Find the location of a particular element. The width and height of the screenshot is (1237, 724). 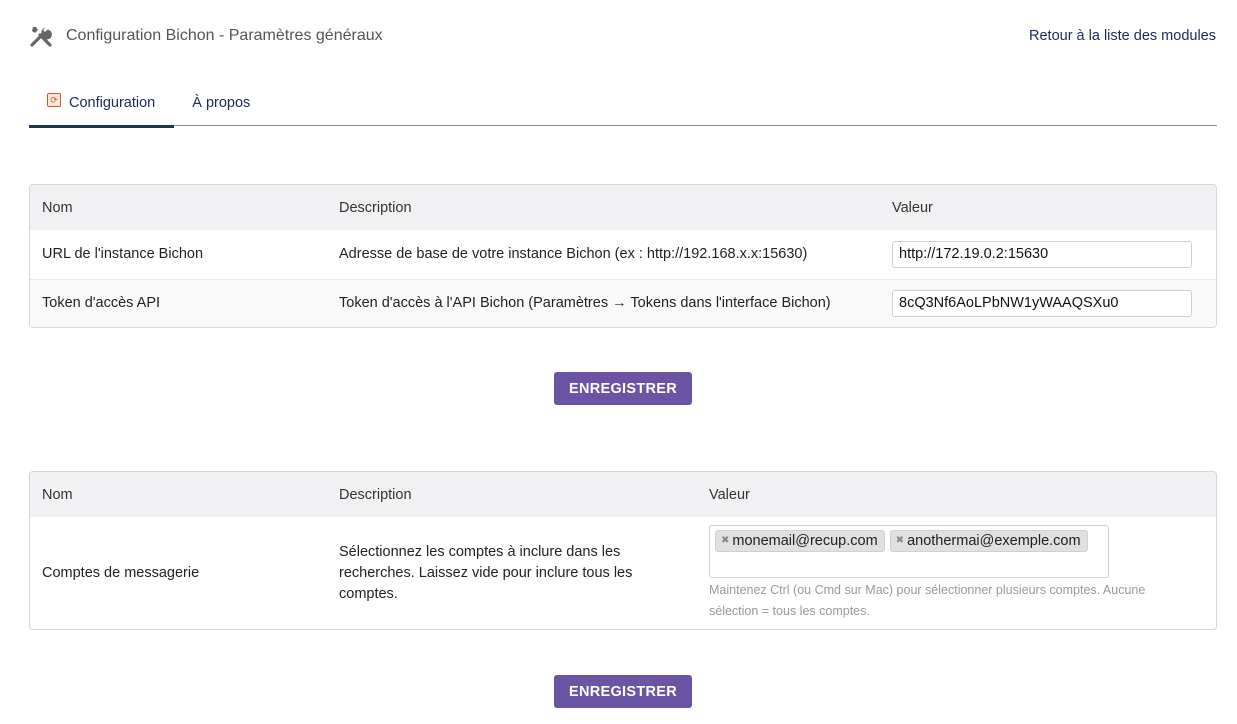

tab-bar: ⟳ Configuration À propos is located at coordinates (623, 106).